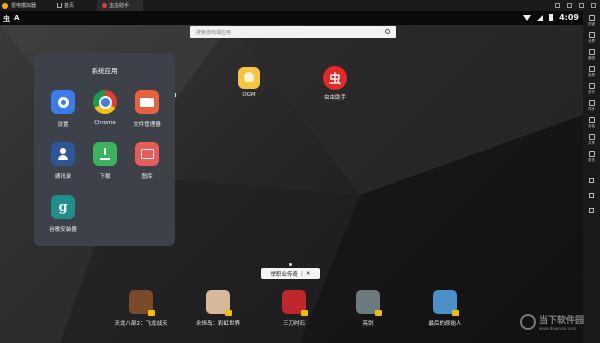 The height and width of the screenshot is (343, 600). I want to click on home-nav-icon, so click(591, 195).